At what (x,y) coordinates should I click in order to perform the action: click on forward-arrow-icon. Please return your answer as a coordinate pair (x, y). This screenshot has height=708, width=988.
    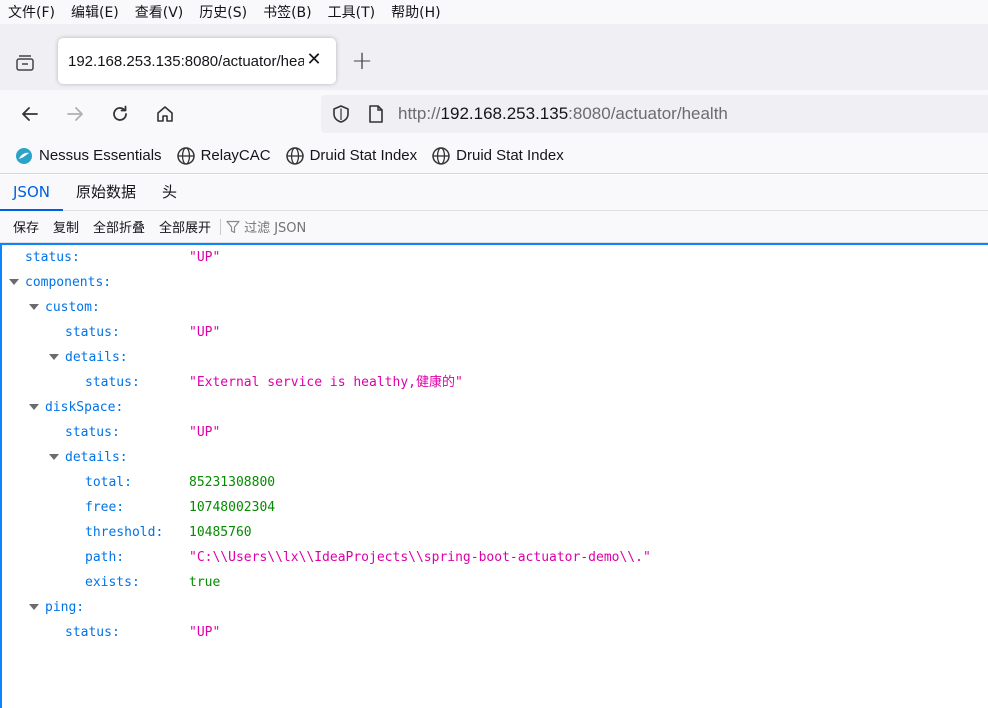
    Looking at the image, I should click on (75, 114).